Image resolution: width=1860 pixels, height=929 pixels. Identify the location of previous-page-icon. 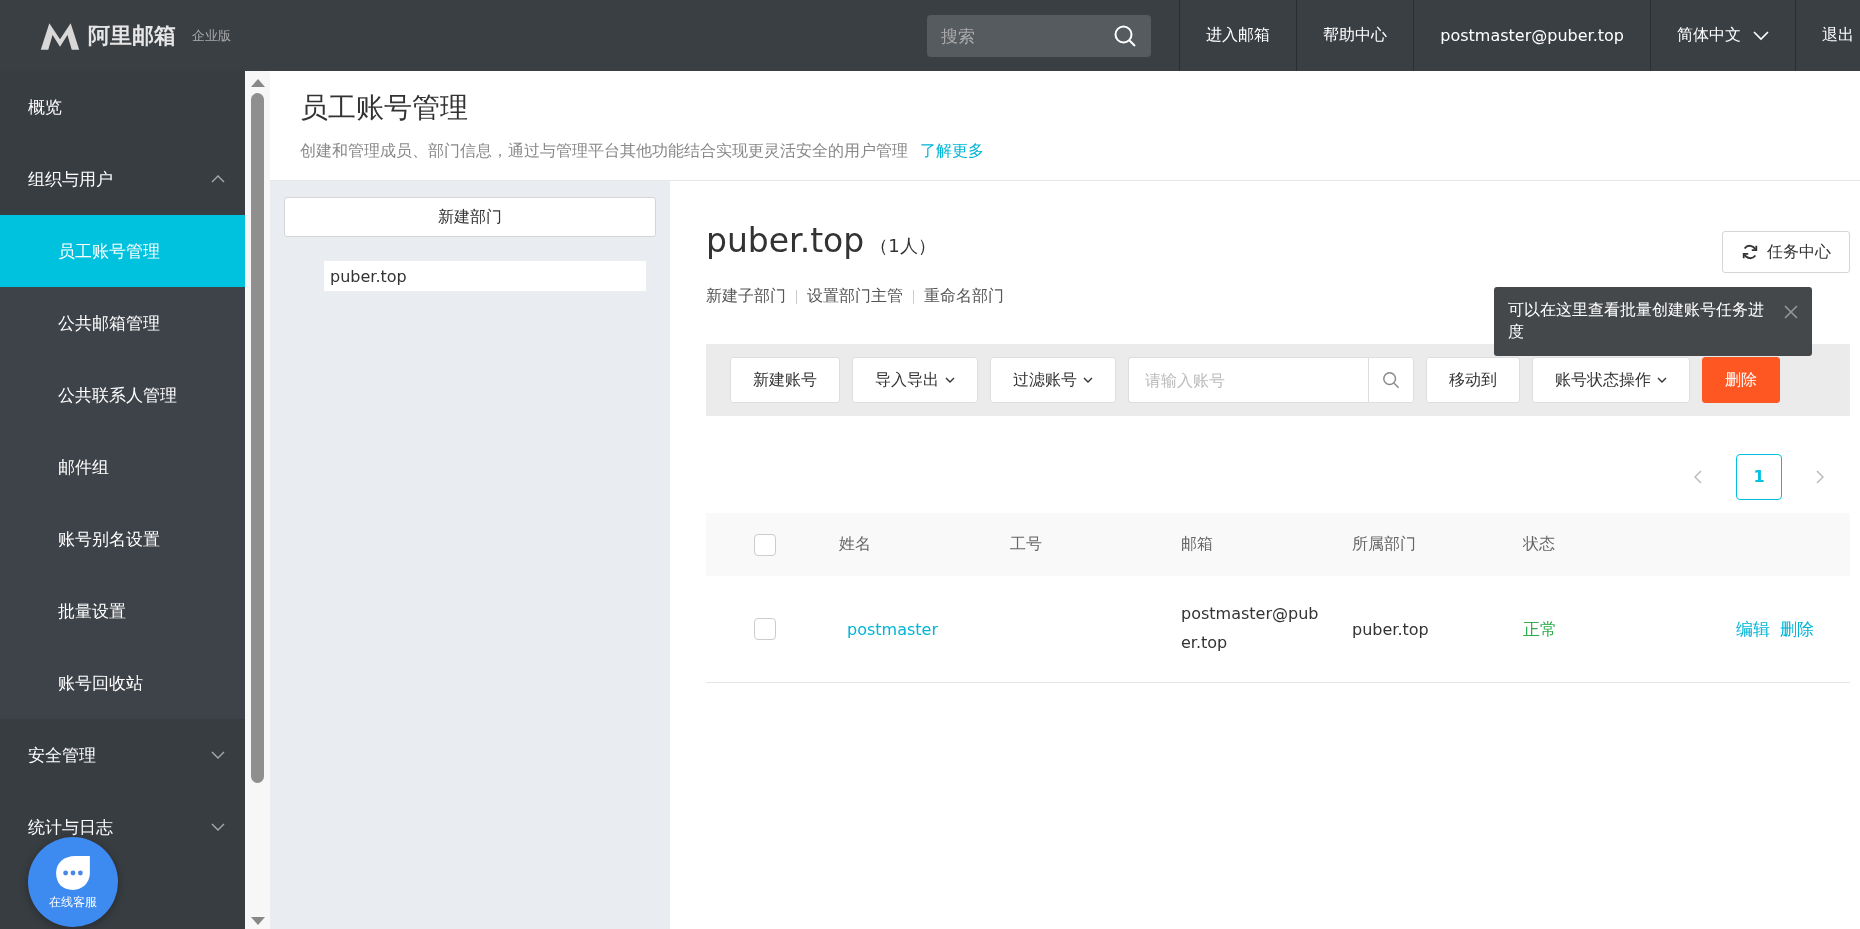
(1698, 476).